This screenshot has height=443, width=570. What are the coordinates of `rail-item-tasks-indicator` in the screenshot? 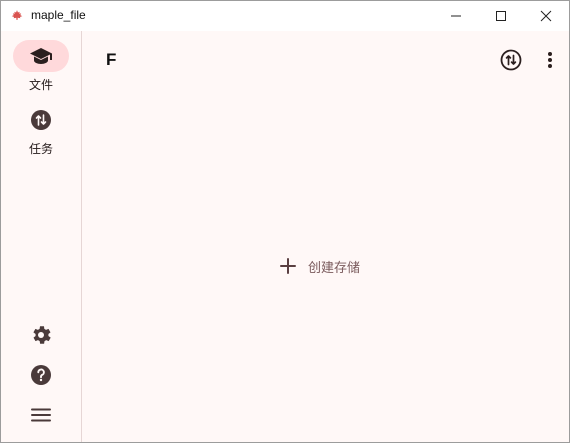 It's located at (41, 120).